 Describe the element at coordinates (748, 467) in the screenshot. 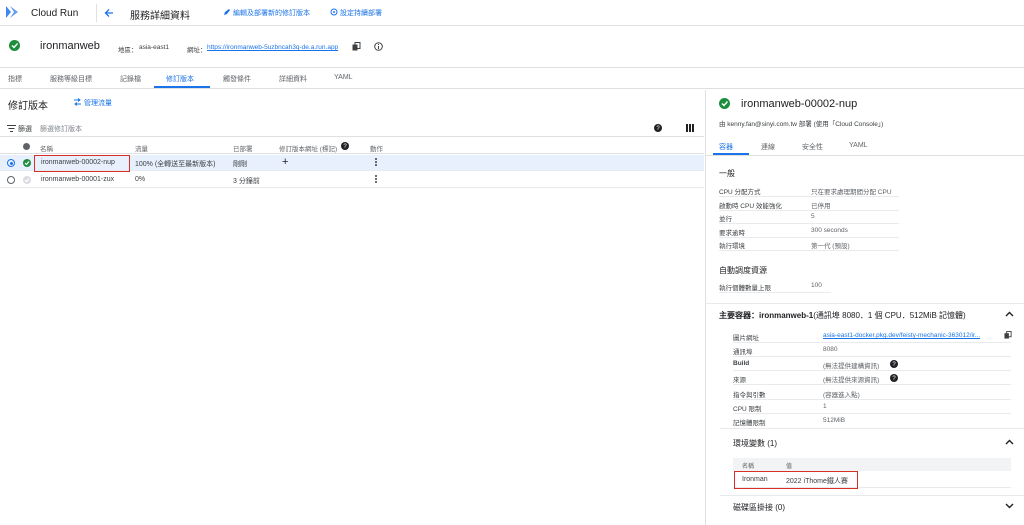

I see `env-col-name: 名稱` at that location.